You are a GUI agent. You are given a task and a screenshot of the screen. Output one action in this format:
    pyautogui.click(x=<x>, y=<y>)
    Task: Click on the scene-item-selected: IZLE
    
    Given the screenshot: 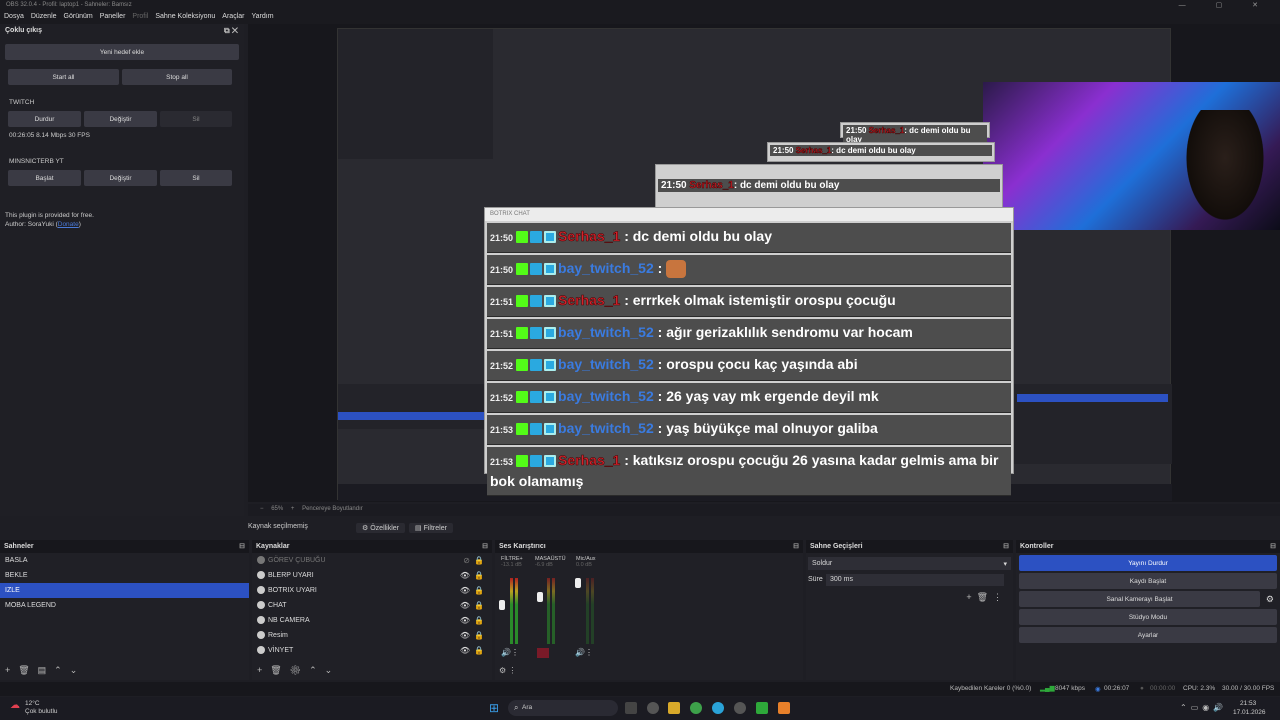 What is the action you would take?
    pyautogui.click(x=124, y=590)
    